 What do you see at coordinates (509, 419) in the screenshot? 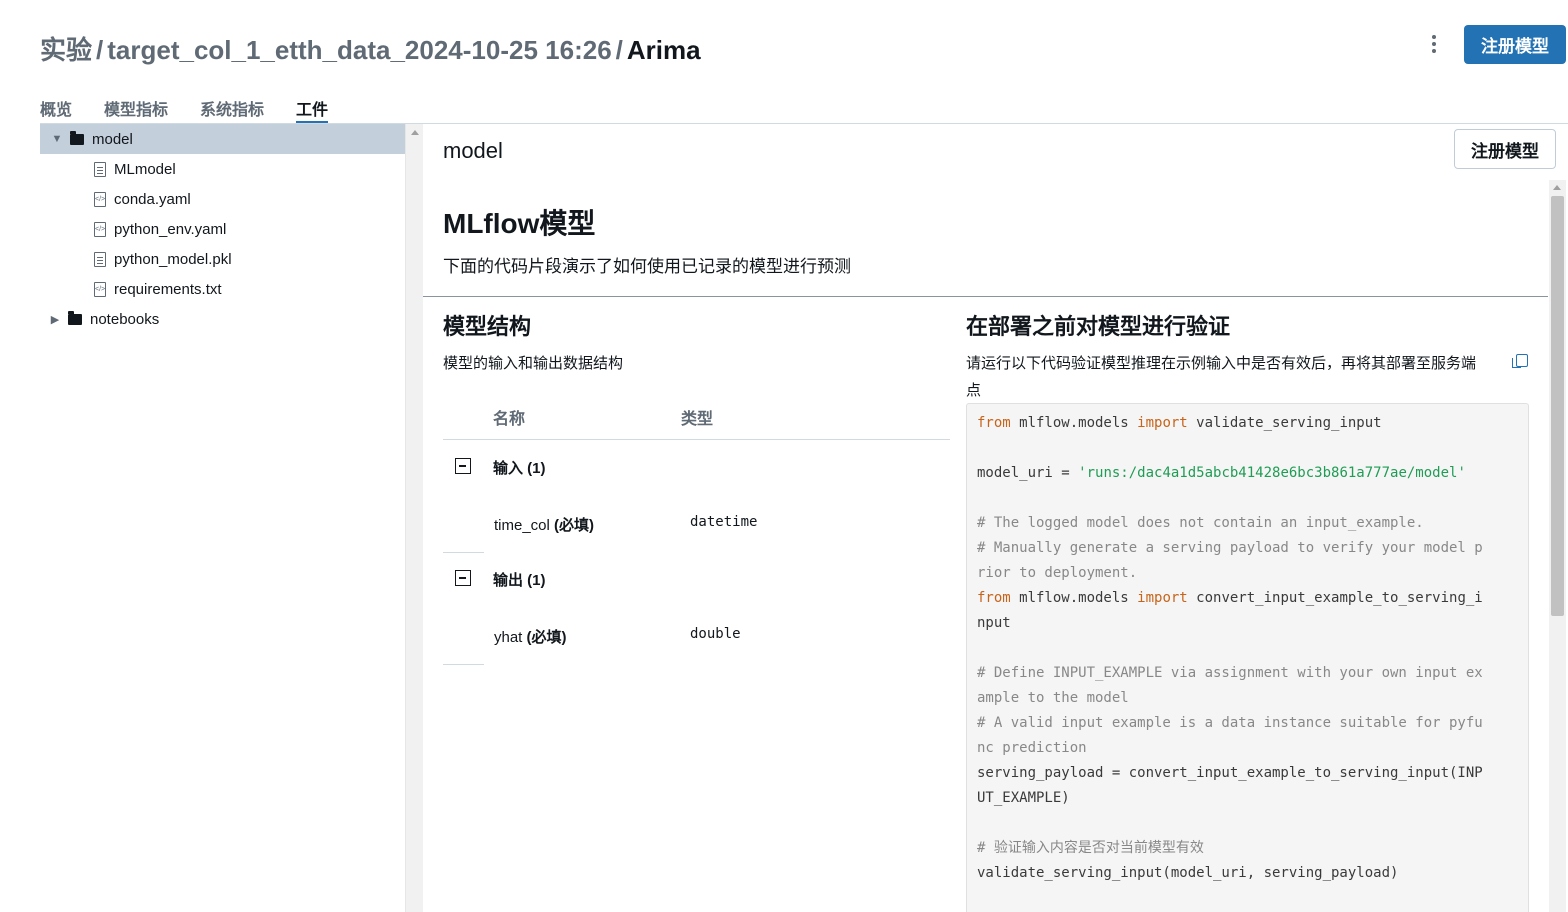
I see `column-header-name: 名称` at bounding box center [509, 419].